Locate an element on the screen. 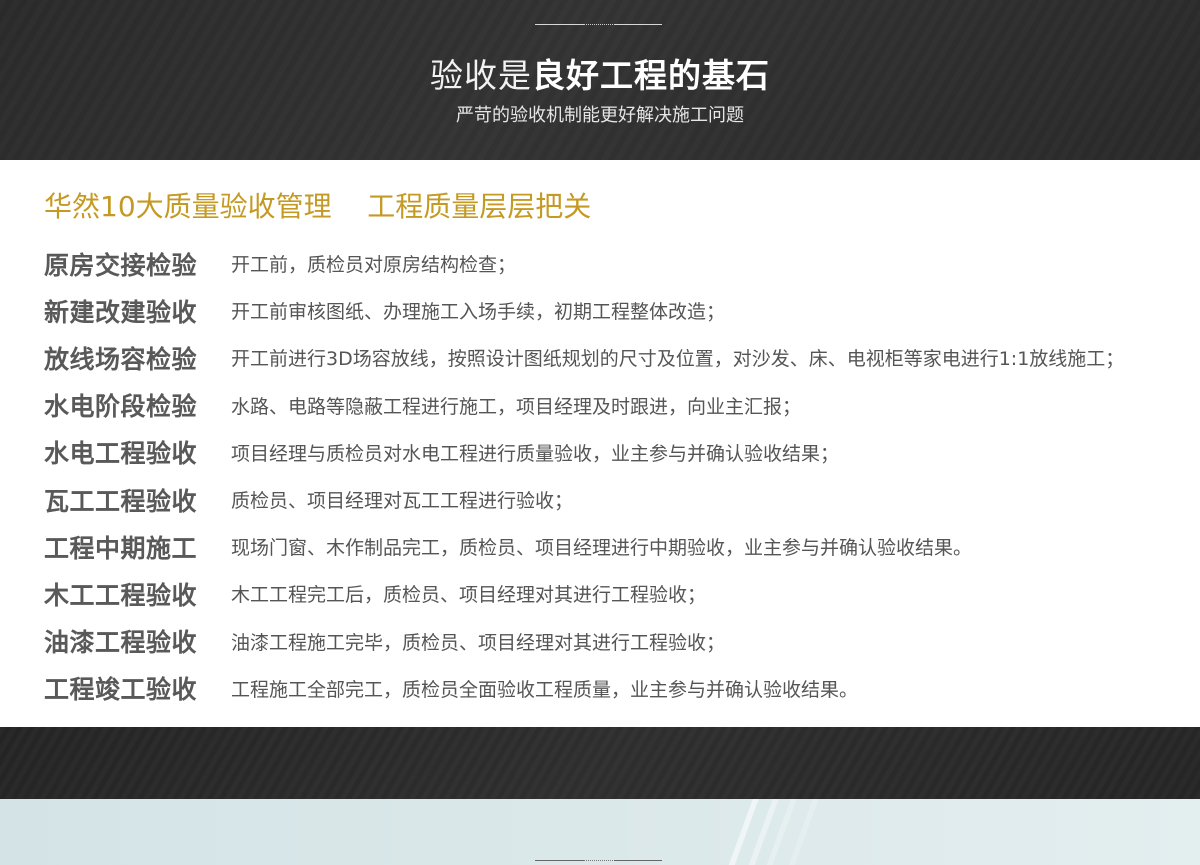 The height and width of the screenshot is (865, 1200). item-description: 项目经理与质检员对水电工程进行质量验收，业主参与并确认验收结果； is located at coordinates (535, 453).